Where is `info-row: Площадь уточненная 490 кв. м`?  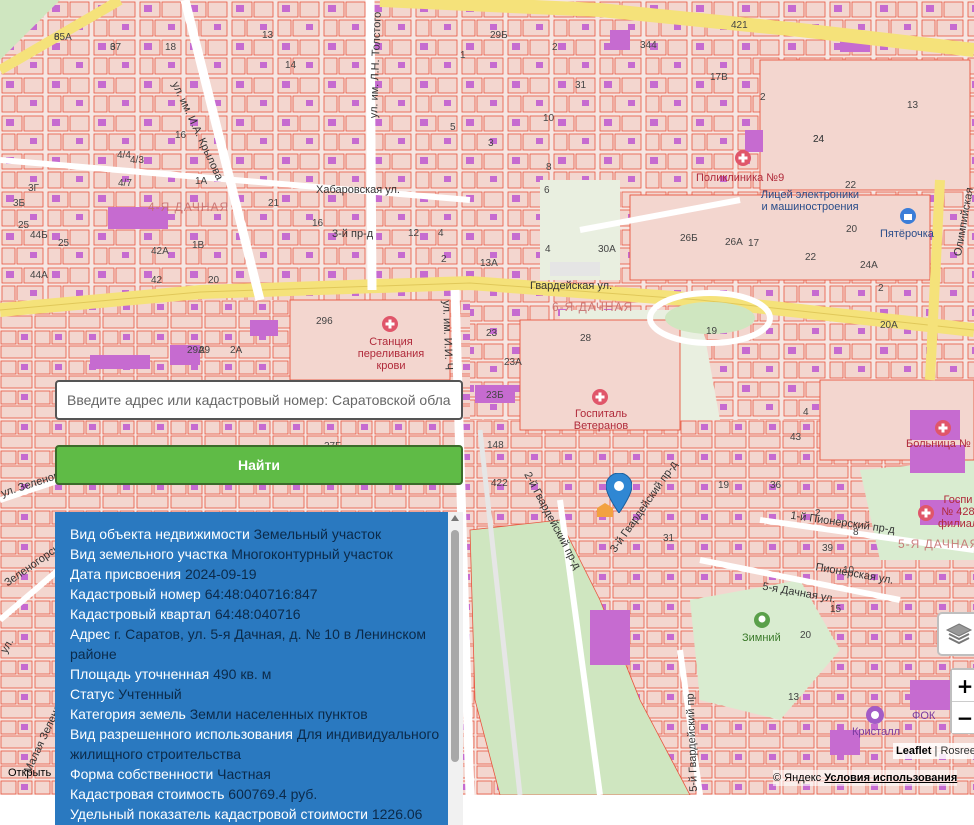 info-row: Площадь уточненная 490 кв. м is located at coordinates (255, 674).